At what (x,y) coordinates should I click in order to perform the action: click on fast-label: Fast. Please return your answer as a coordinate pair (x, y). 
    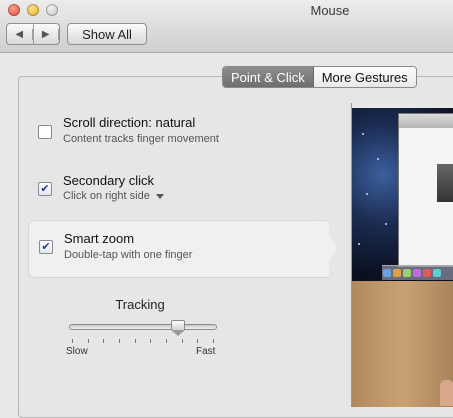
    Looking at the image, I should click on (206, 351).